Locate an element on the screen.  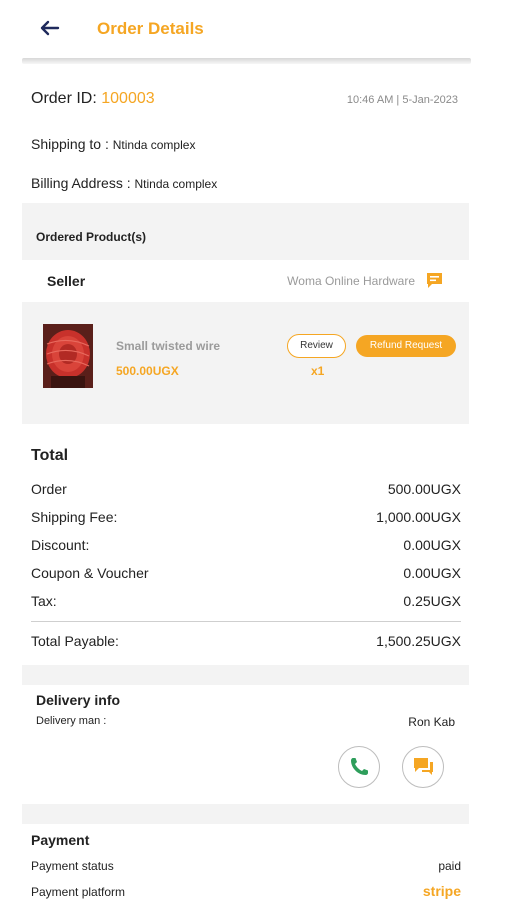
order-timestamp: 10:46 AM | 5-Jan-2023 is located at coordinates (402, 100).